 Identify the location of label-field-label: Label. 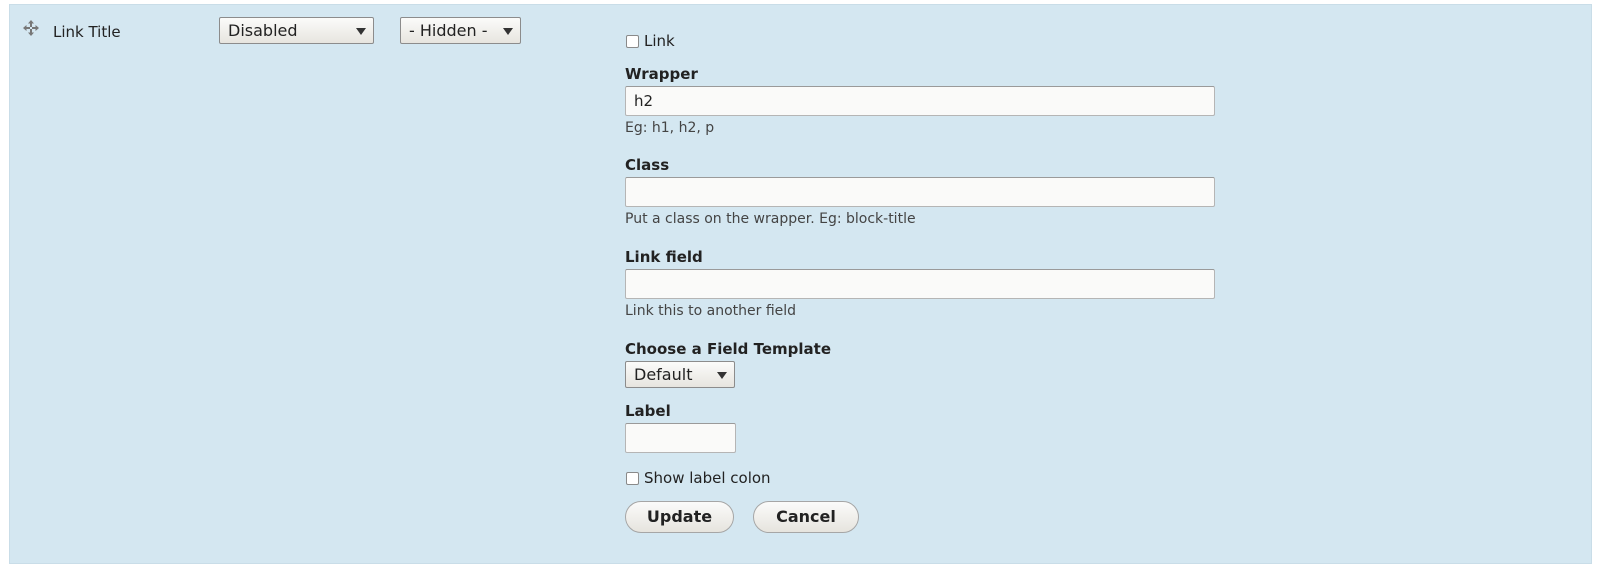
(648, 411).